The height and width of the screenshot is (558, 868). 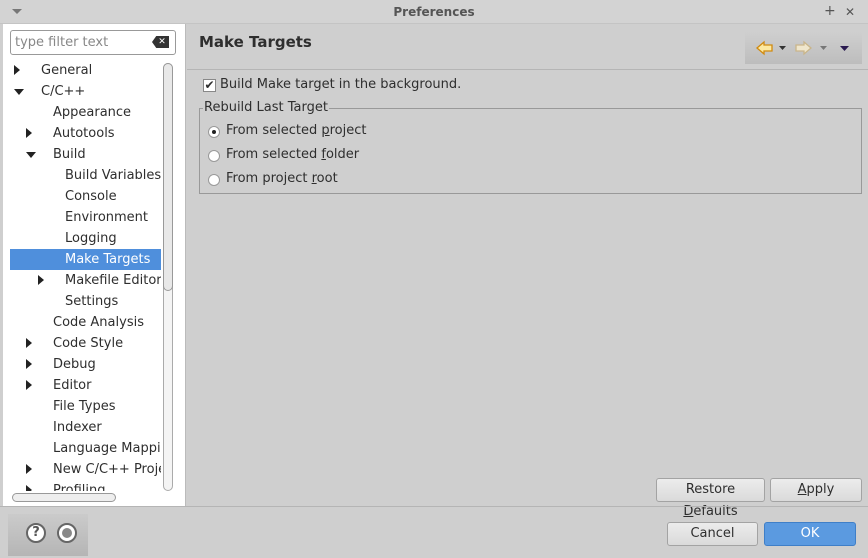 I want to click on tree-item: Settings, so click(x=85, y=301).